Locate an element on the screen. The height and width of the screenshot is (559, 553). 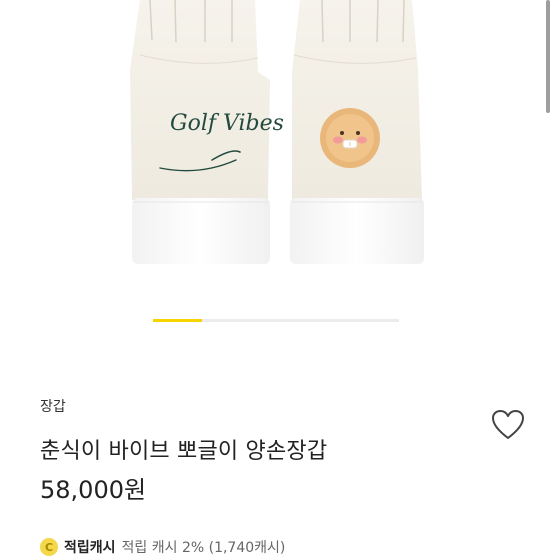
reward-cash-detail: 적립 캐시 2% (1,740캐시) is located at coordinates (203, 548).